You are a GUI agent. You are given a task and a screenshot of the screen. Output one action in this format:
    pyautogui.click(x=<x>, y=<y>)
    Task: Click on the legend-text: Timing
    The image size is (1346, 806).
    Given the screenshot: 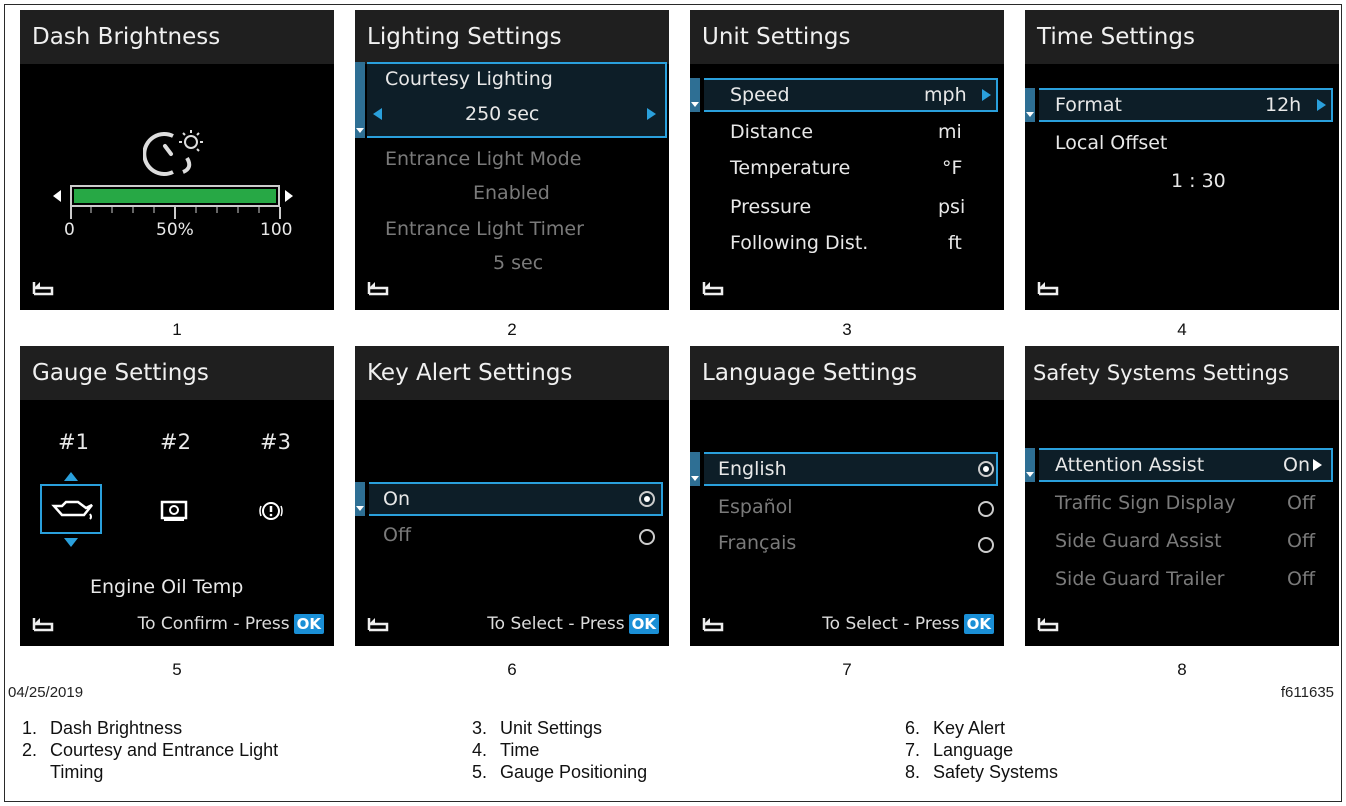 What is the action you would take?
    pyautogui.click(x=77, y=772)
    